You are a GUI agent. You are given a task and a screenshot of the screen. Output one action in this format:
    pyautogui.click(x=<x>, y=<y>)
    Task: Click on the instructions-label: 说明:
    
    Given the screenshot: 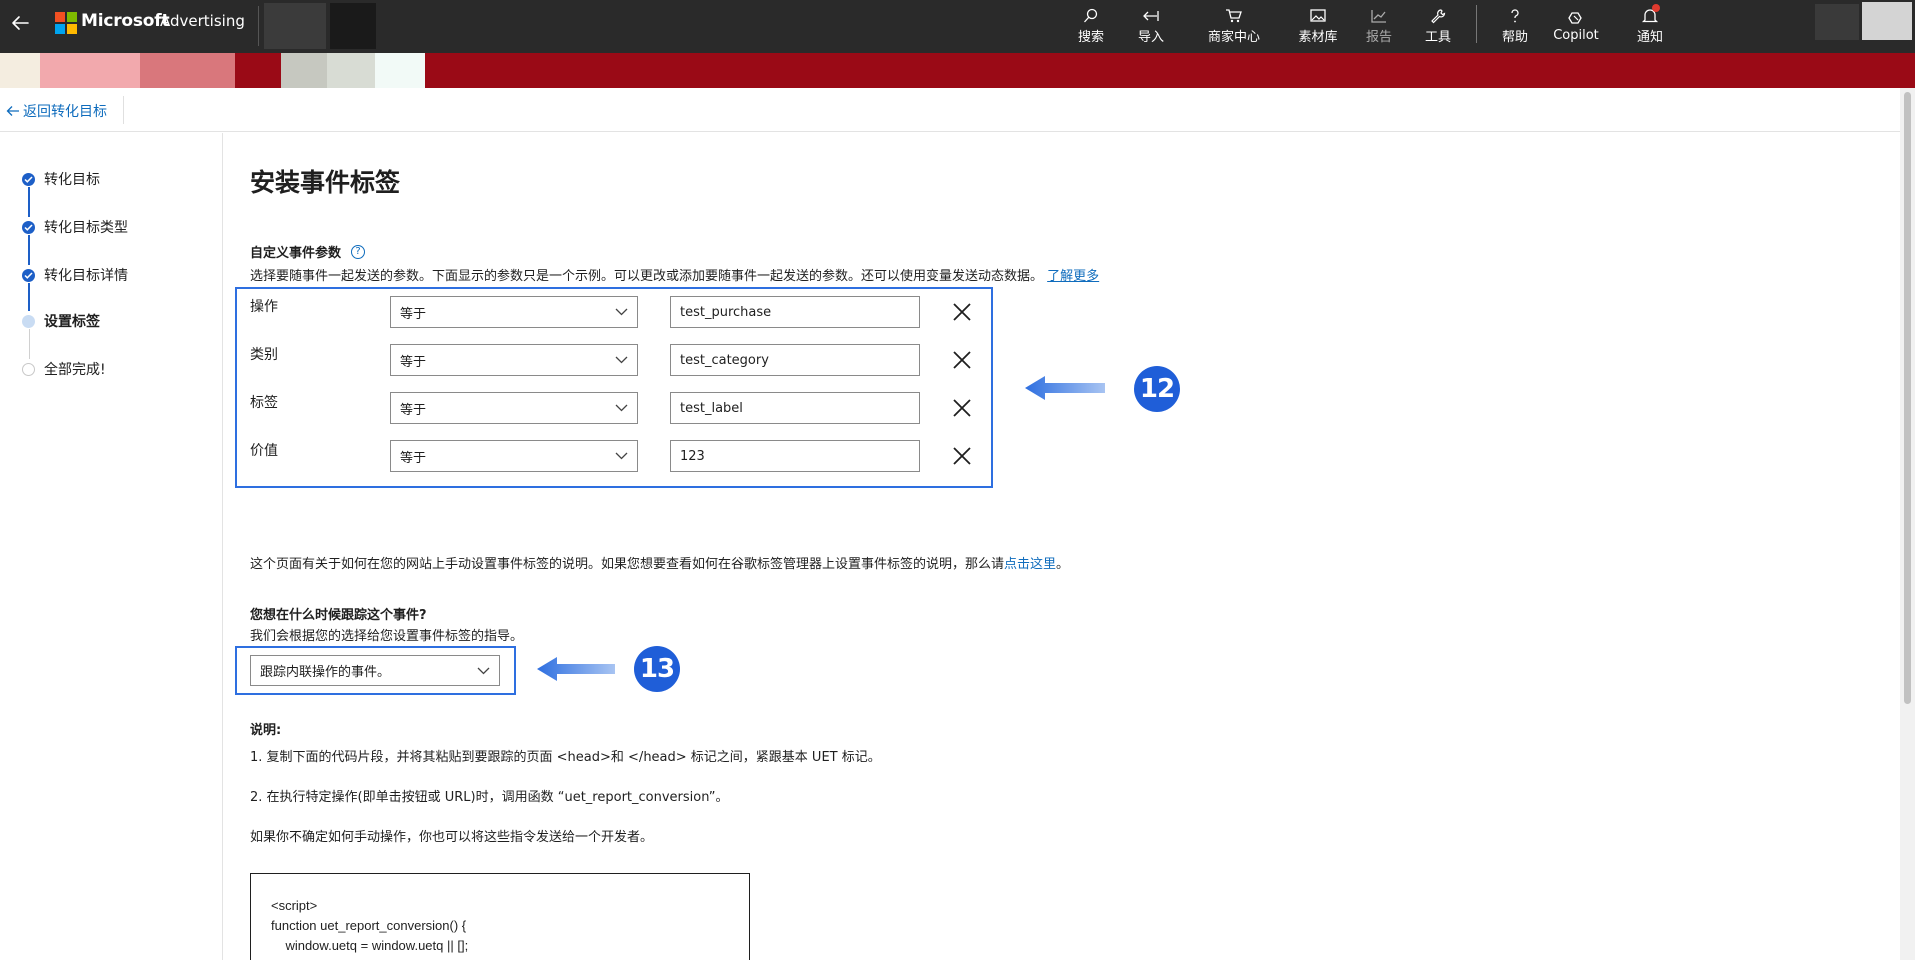 What is the action you would take?
    pyautogui.click(x=266, y=730)
    